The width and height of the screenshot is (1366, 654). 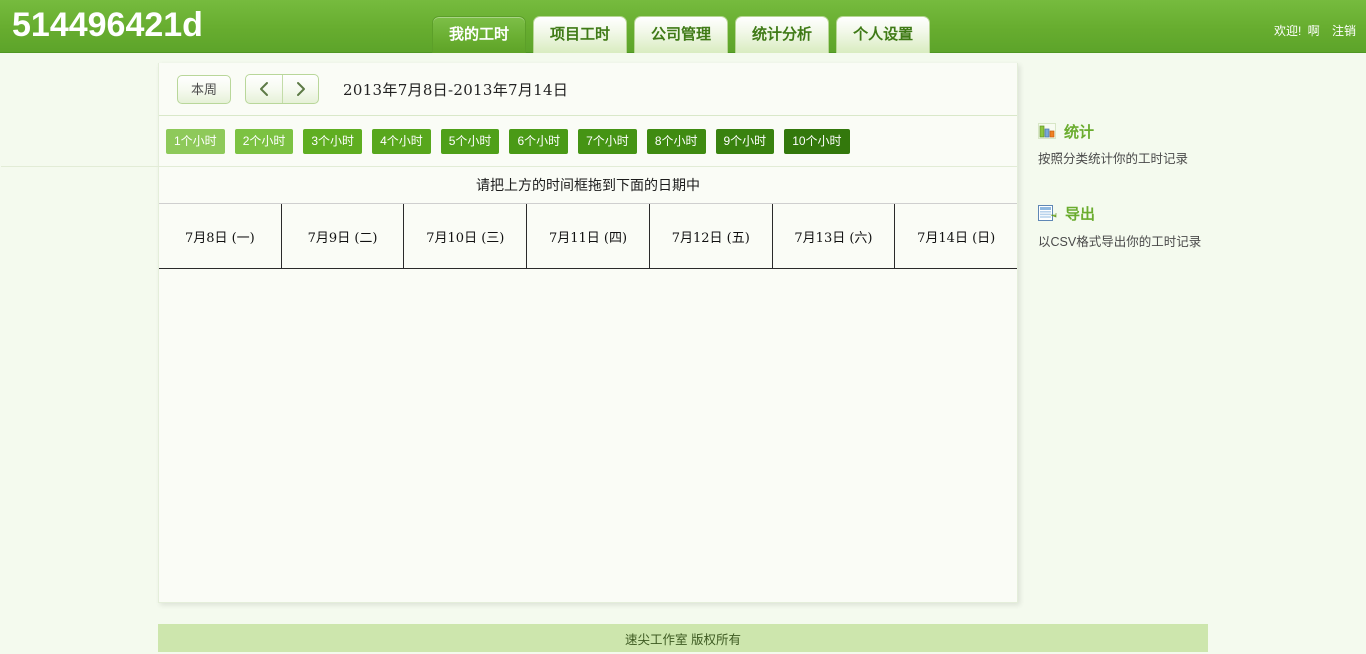 I want to click on bar-chart-icon, so click(x=1047, y=132).